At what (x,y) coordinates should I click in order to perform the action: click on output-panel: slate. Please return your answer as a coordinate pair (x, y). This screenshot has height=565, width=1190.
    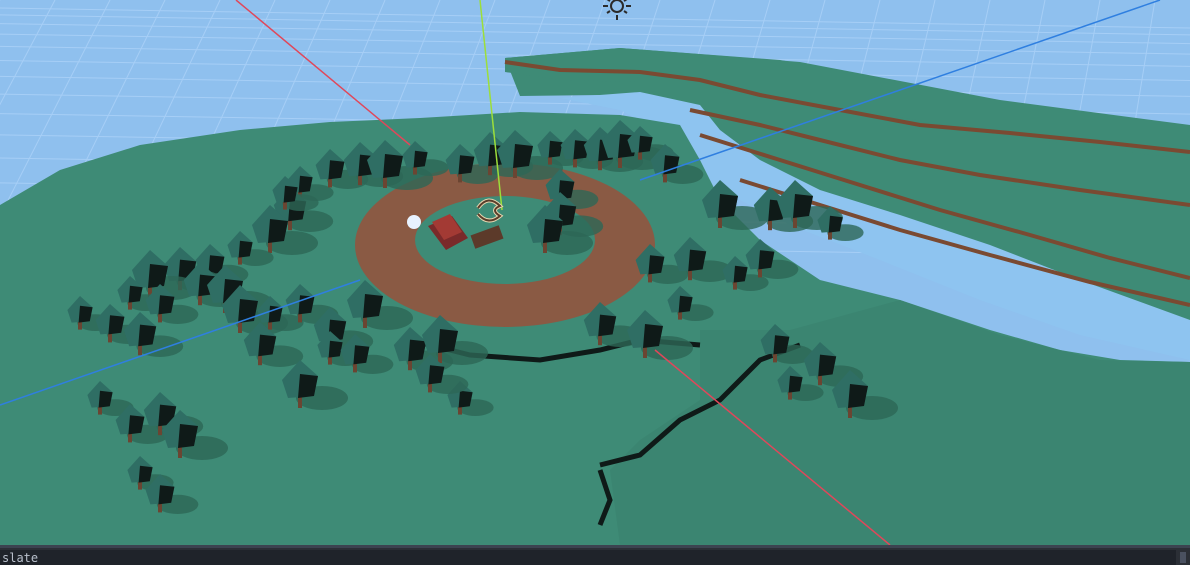
    Looking at the image, I should click on (595, 555).